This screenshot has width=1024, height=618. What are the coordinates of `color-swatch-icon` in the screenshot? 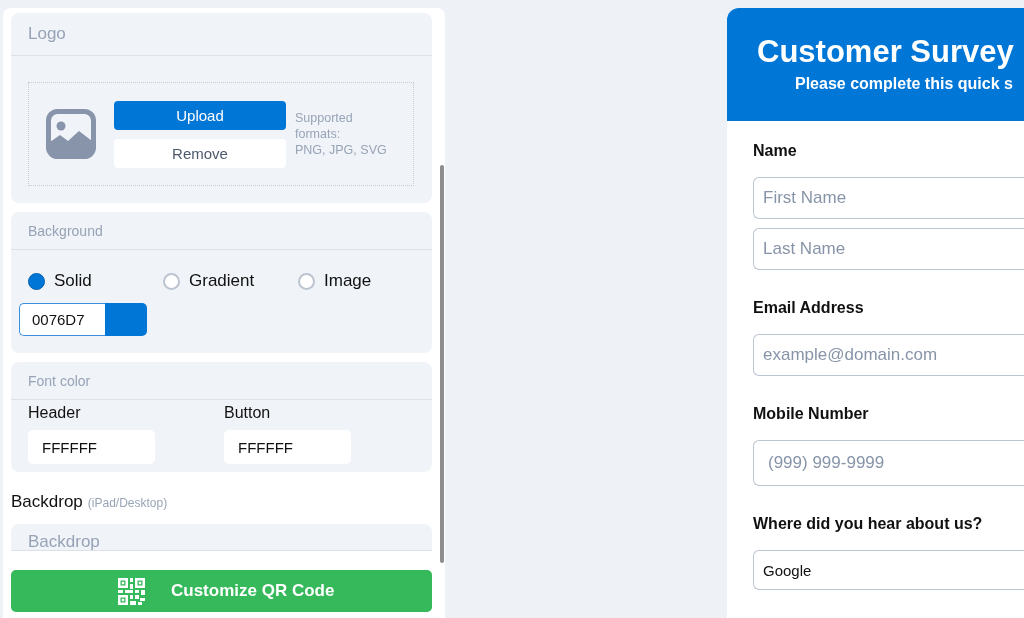 It's located at (126, 319).